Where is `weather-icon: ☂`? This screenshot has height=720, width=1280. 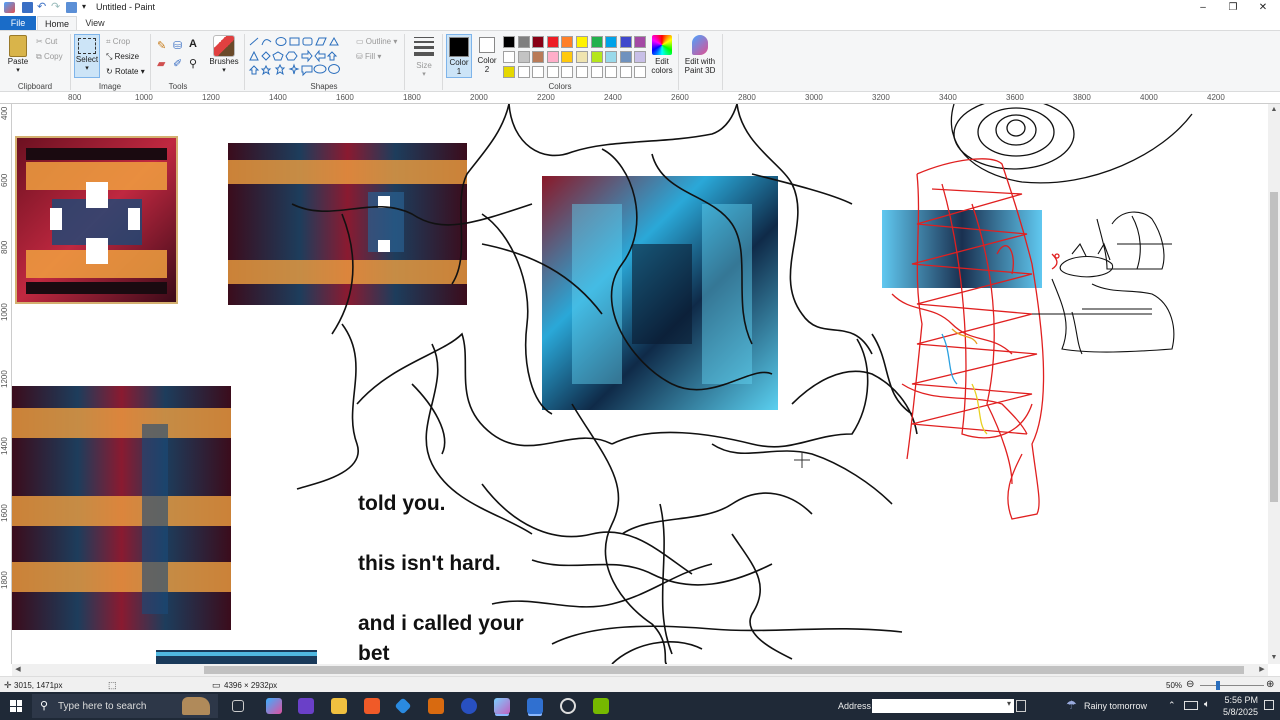 weather-icon: ☂ is located at coordinates (1071, 705).